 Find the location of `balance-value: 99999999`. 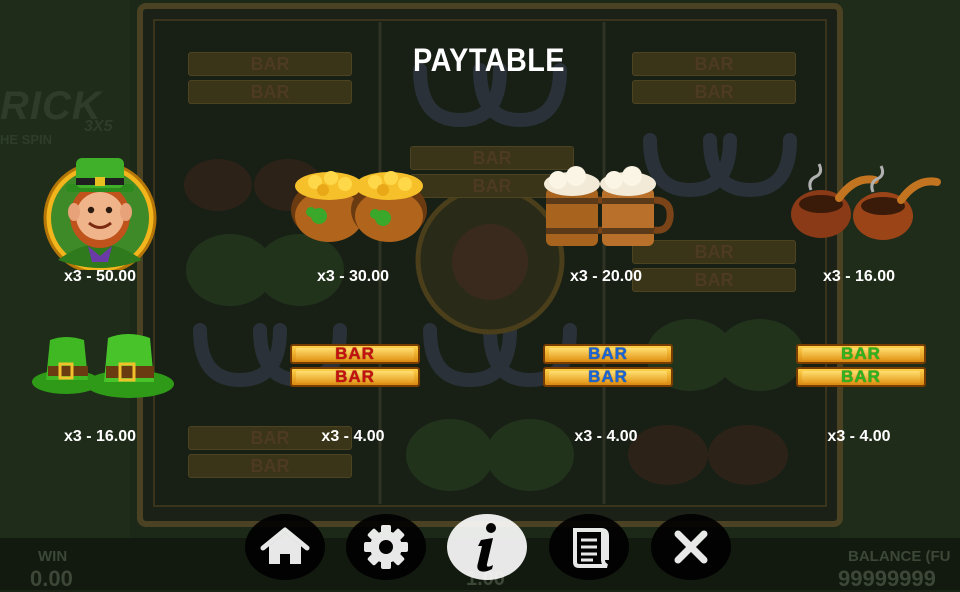

balance-value: 99999999 is located at coordinates (887, 578).